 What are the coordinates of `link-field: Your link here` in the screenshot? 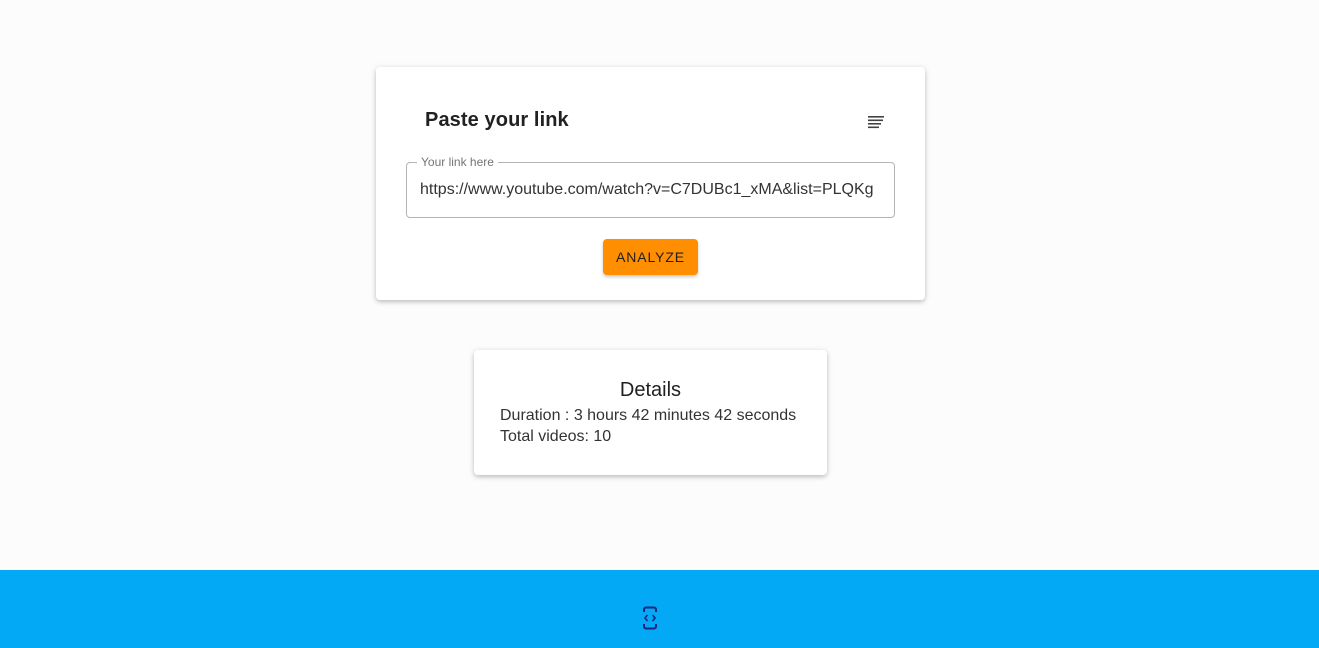 It's located at (650, 186).